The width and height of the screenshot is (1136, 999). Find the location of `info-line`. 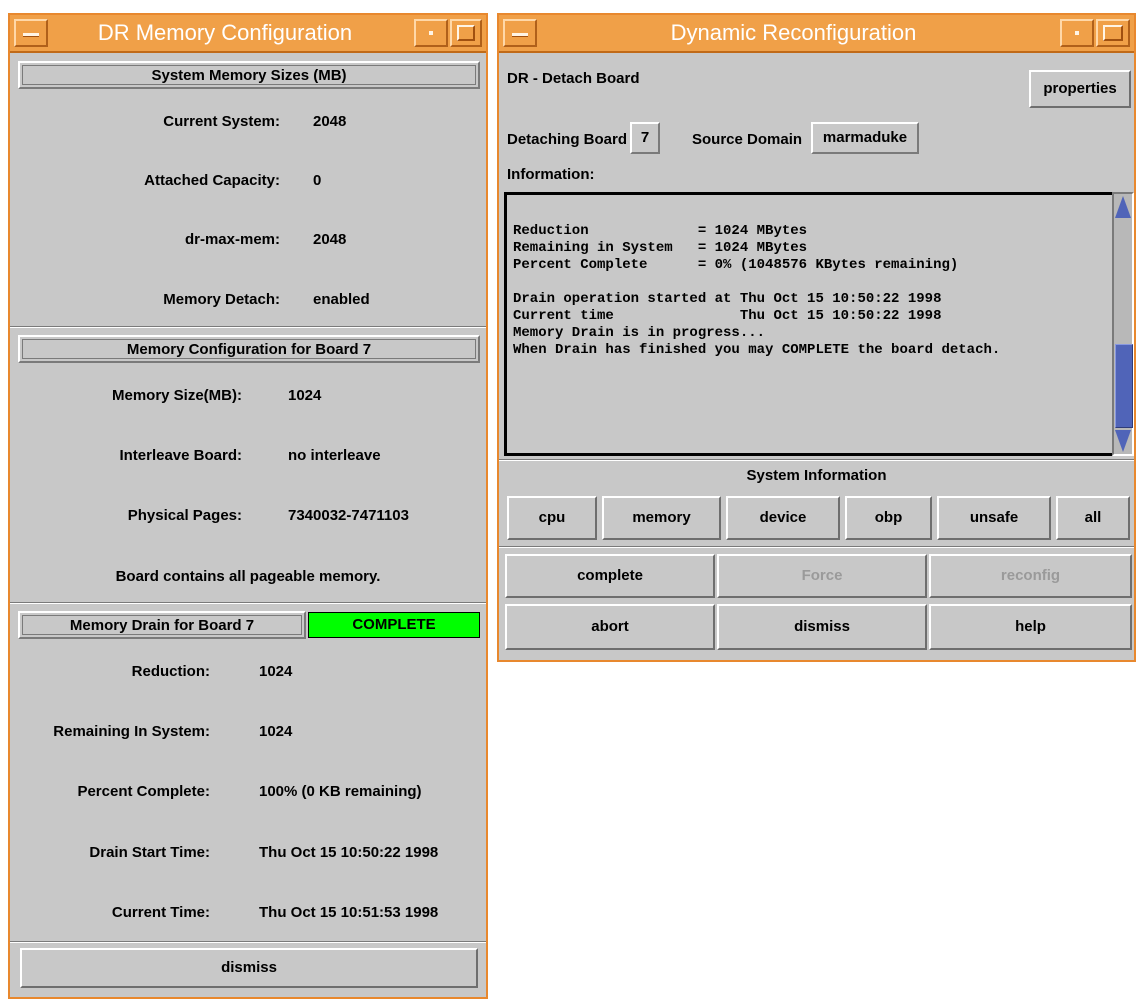

info-line is located at coordinates (756, 282).